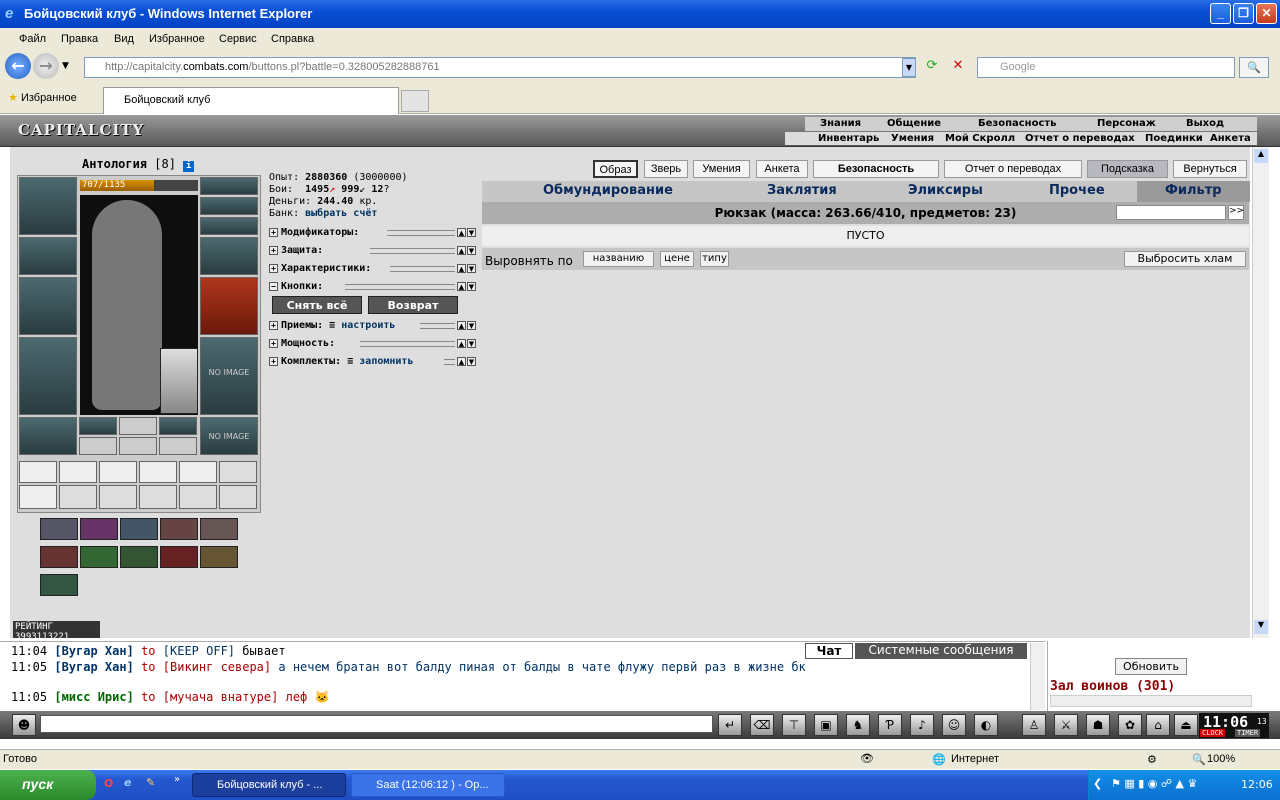 The width and height of the screenshot is (1280, 800). What do you see at coordinates (1097, 783) in the screenshot?
I see `tray-expand-icon: ❮` at bounding box center [1097, 783].